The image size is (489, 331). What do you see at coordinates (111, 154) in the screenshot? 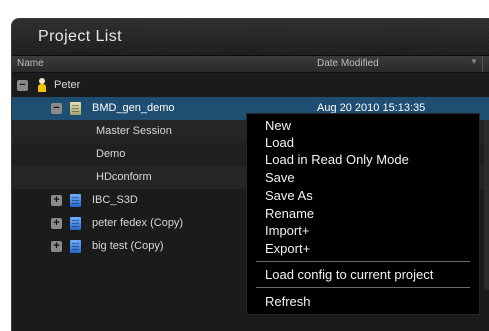
I see `tree-label-session: Demo` at bounding box center [111, 154].